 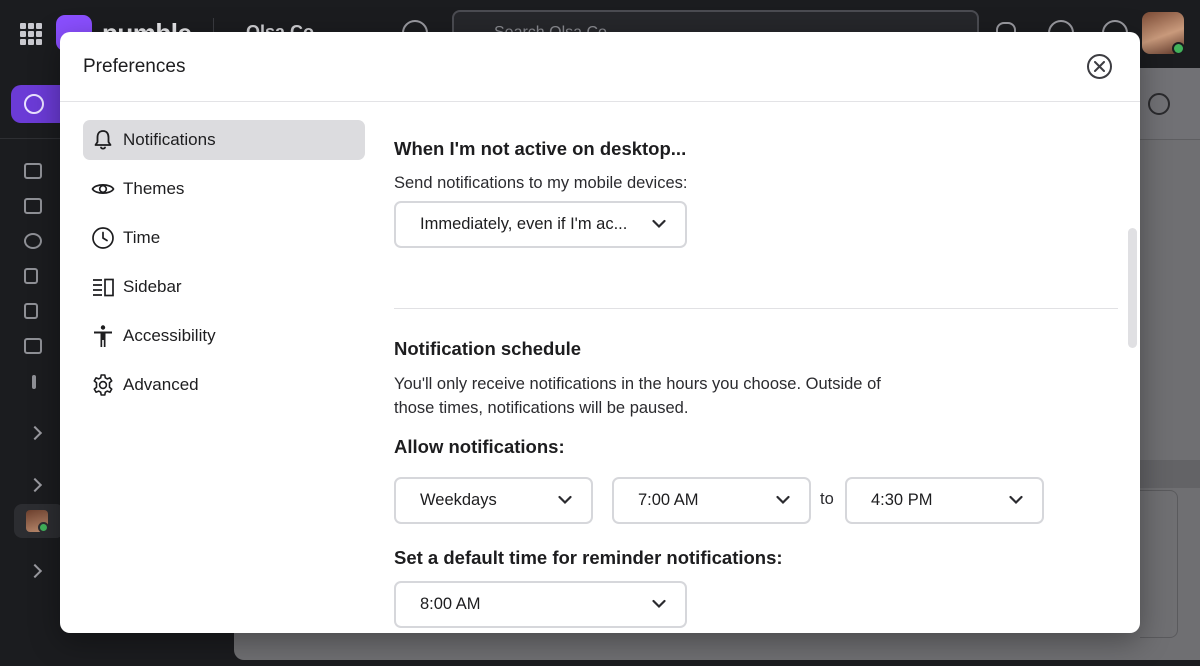 What do you see at coordinates (33, 241) in the screenshot?
I see `mentions-icon` at bounding box center [33, 241].